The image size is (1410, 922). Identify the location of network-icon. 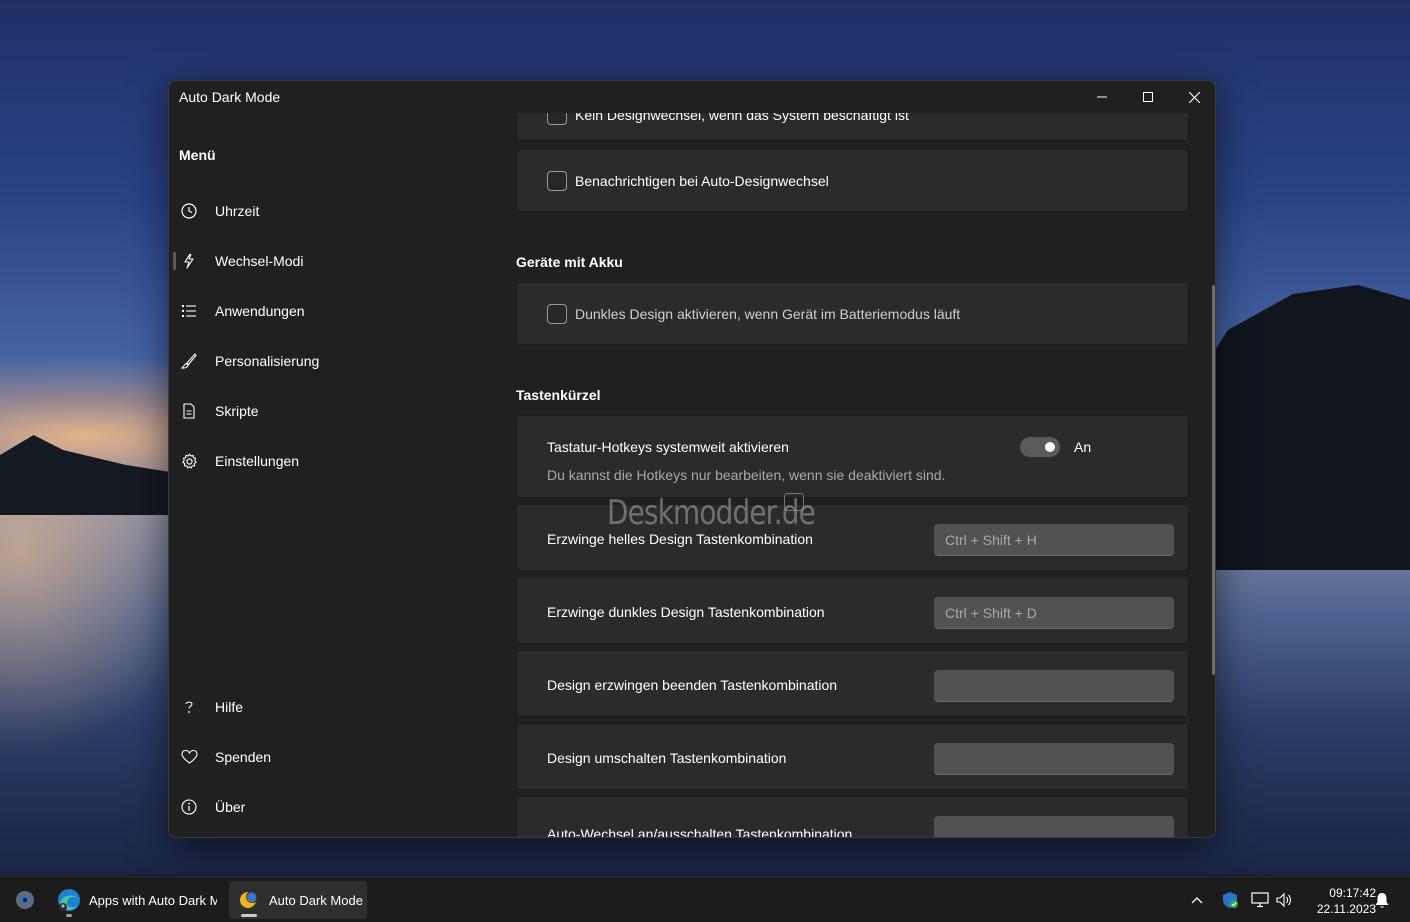
(1260, 900).